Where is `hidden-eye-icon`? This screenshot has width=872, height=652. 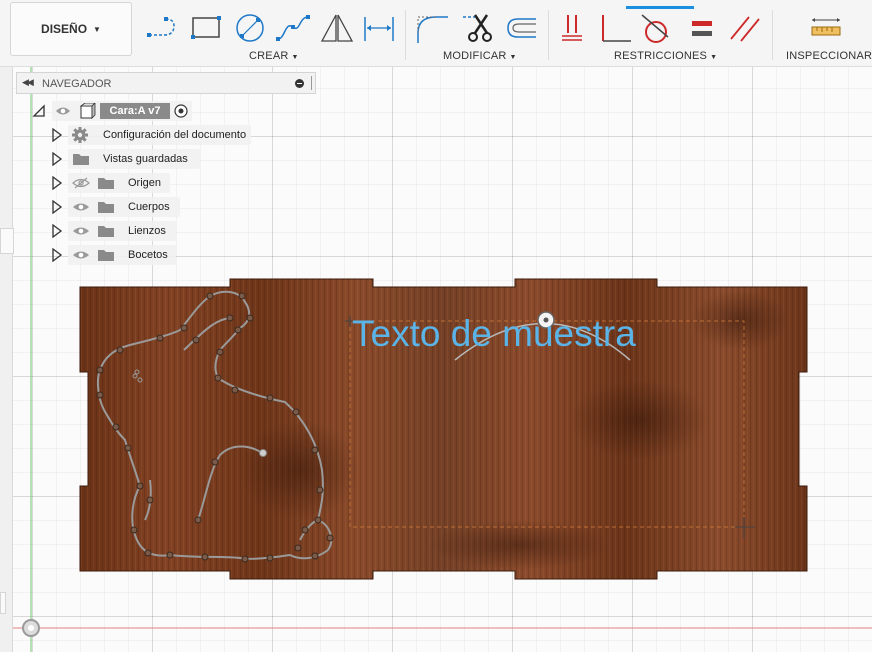 hidden-eye-icon is located at coordinates (81, 183).